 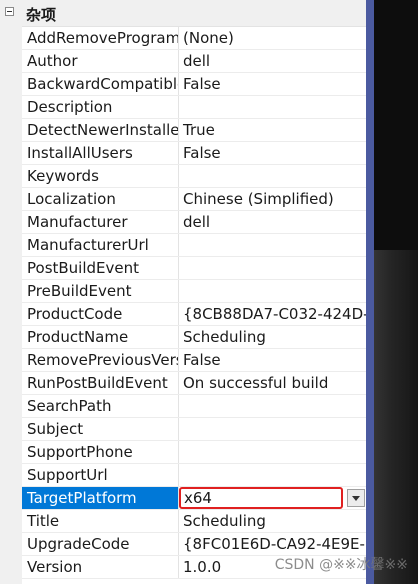 I want to click on property-name: Author, so click(x=100, y=61).